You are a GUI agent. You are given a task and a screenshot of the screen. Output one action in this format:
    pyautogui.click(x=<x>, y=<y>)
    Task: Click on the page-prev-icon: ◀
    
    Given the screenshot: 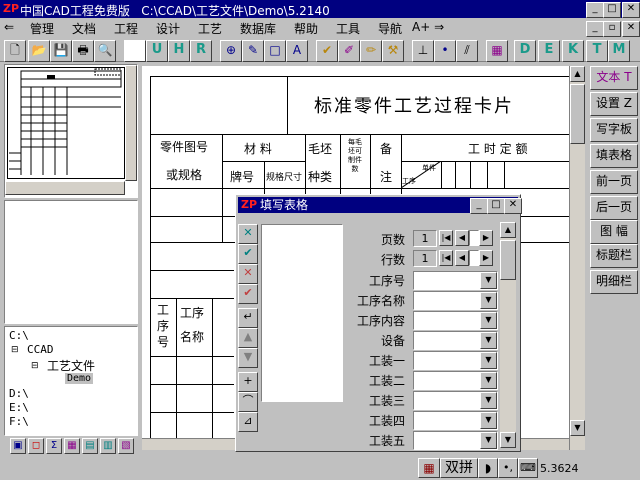 What is the action you would take?
    pyautogui.click(x=462, y=238)
    